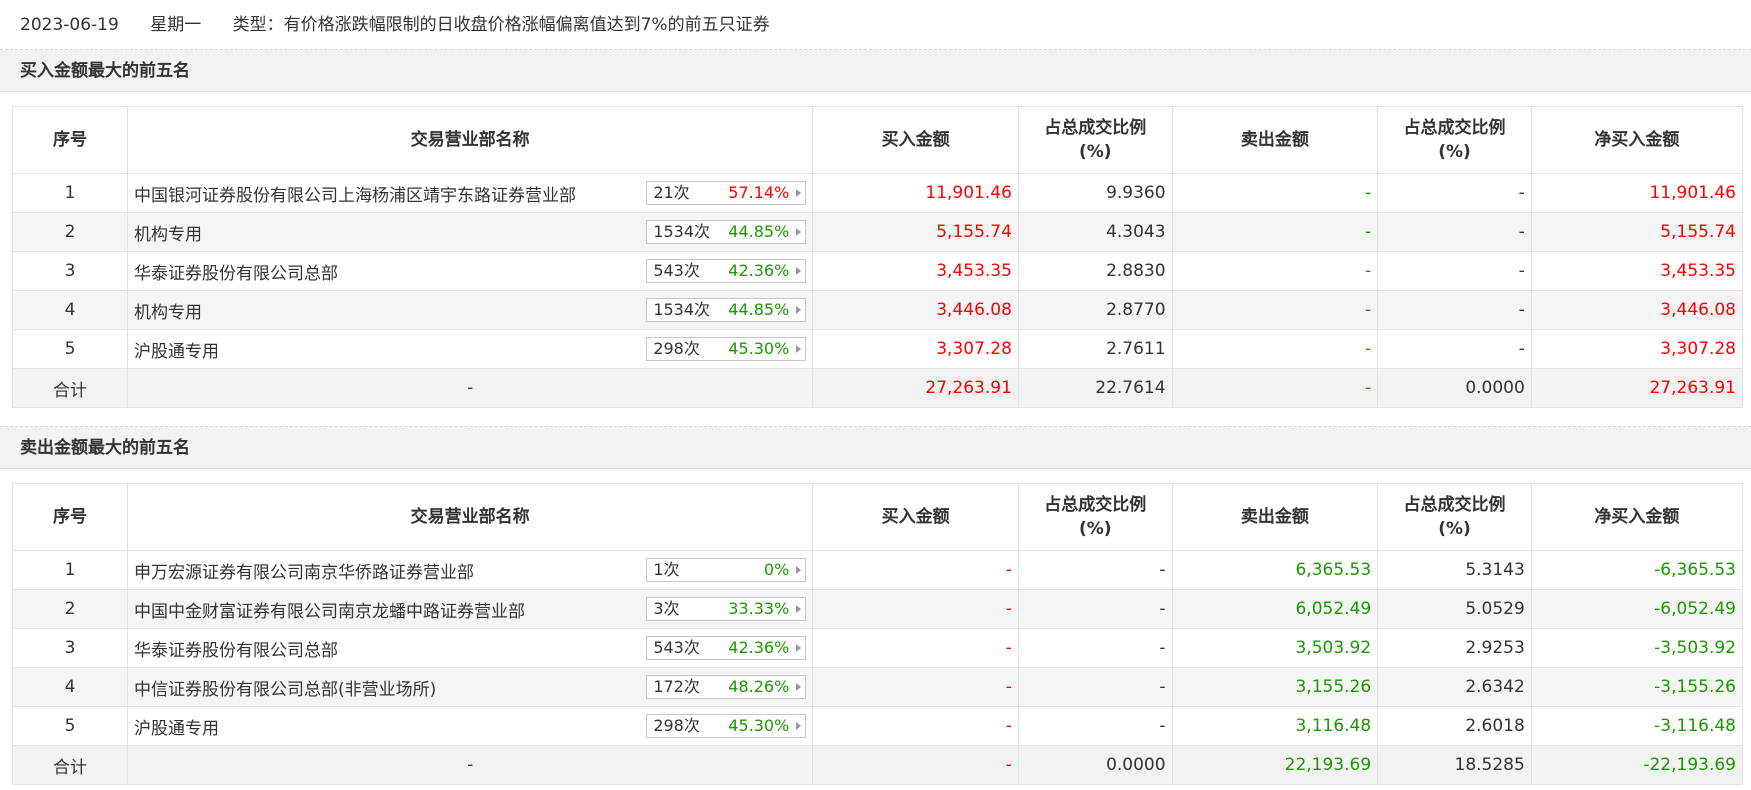  What do you see at coordinates (1275, 609) in the screenshot?
I see `sell-amount: 6,052.49` at bounding box center [1275, 609].